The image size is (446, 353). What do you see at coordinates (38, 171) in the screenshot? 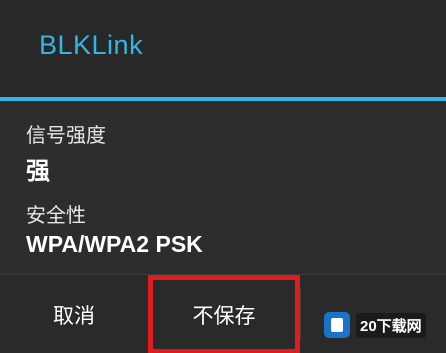
I see `signal-strength-value: 强` at bounding box center [38, 171].